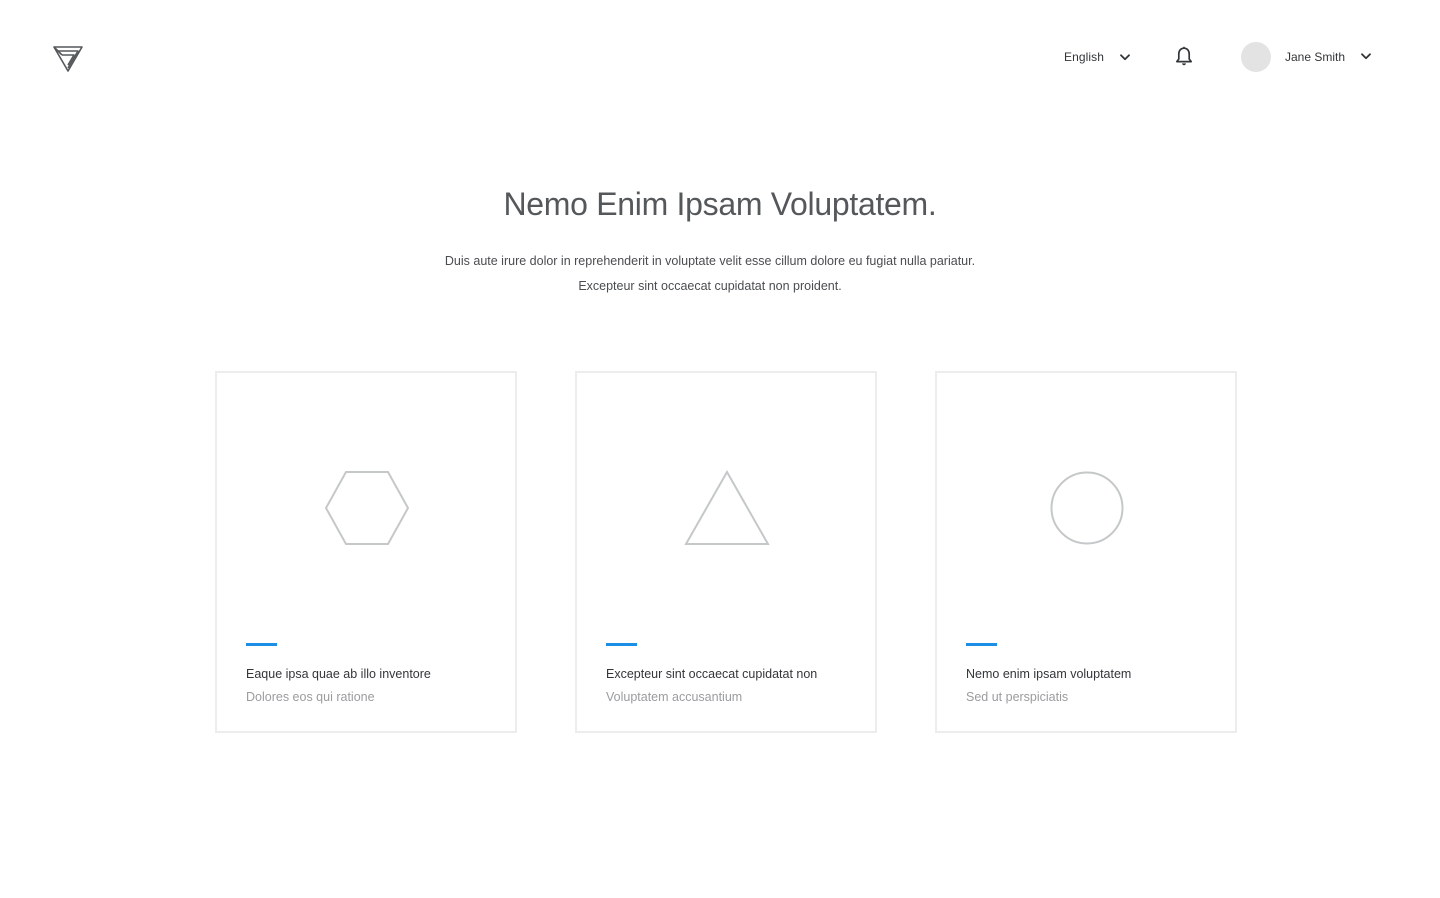 The image size is (1440, 898). Describe the element at coordinates (1315, 56) in the screenshot. I see `user-name: Jane Smith` at that location.